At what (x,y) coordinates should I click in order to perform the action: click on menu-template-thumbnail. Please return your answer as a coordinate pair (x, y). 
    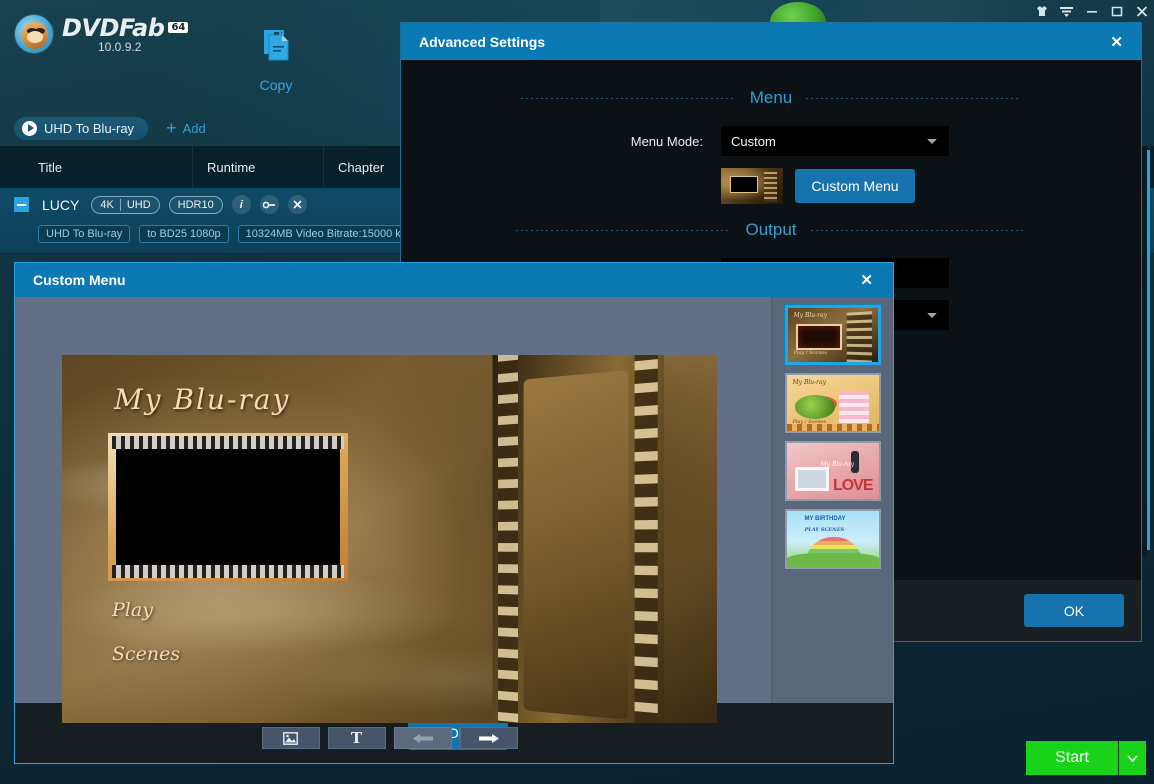
    Looking at the image, I should click on (752, 186).